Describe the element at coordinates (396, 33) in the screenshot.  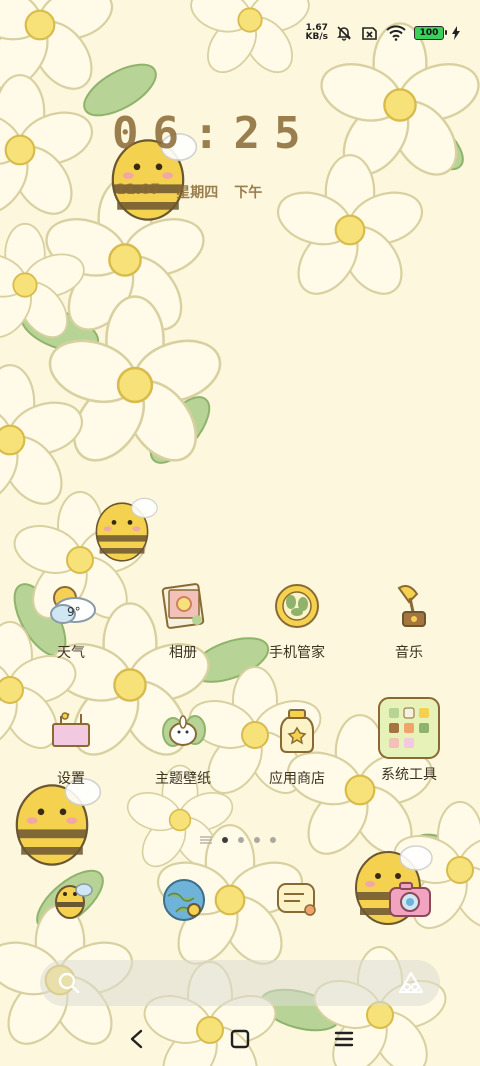
I see `wifi-icon` at that location.